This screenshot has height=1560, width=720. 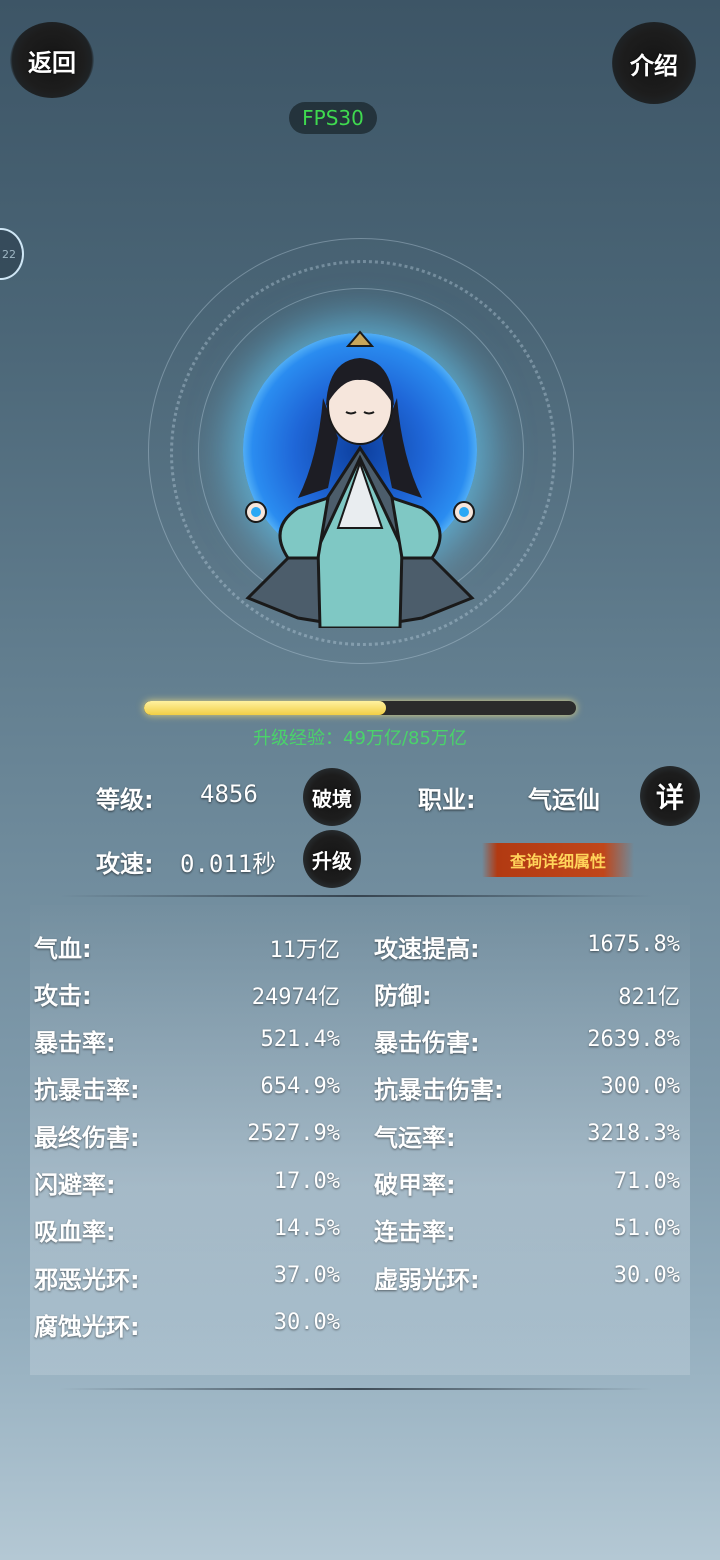 I want to click on stat-name: 暴击伤害:, so click(x=427, y=1043).